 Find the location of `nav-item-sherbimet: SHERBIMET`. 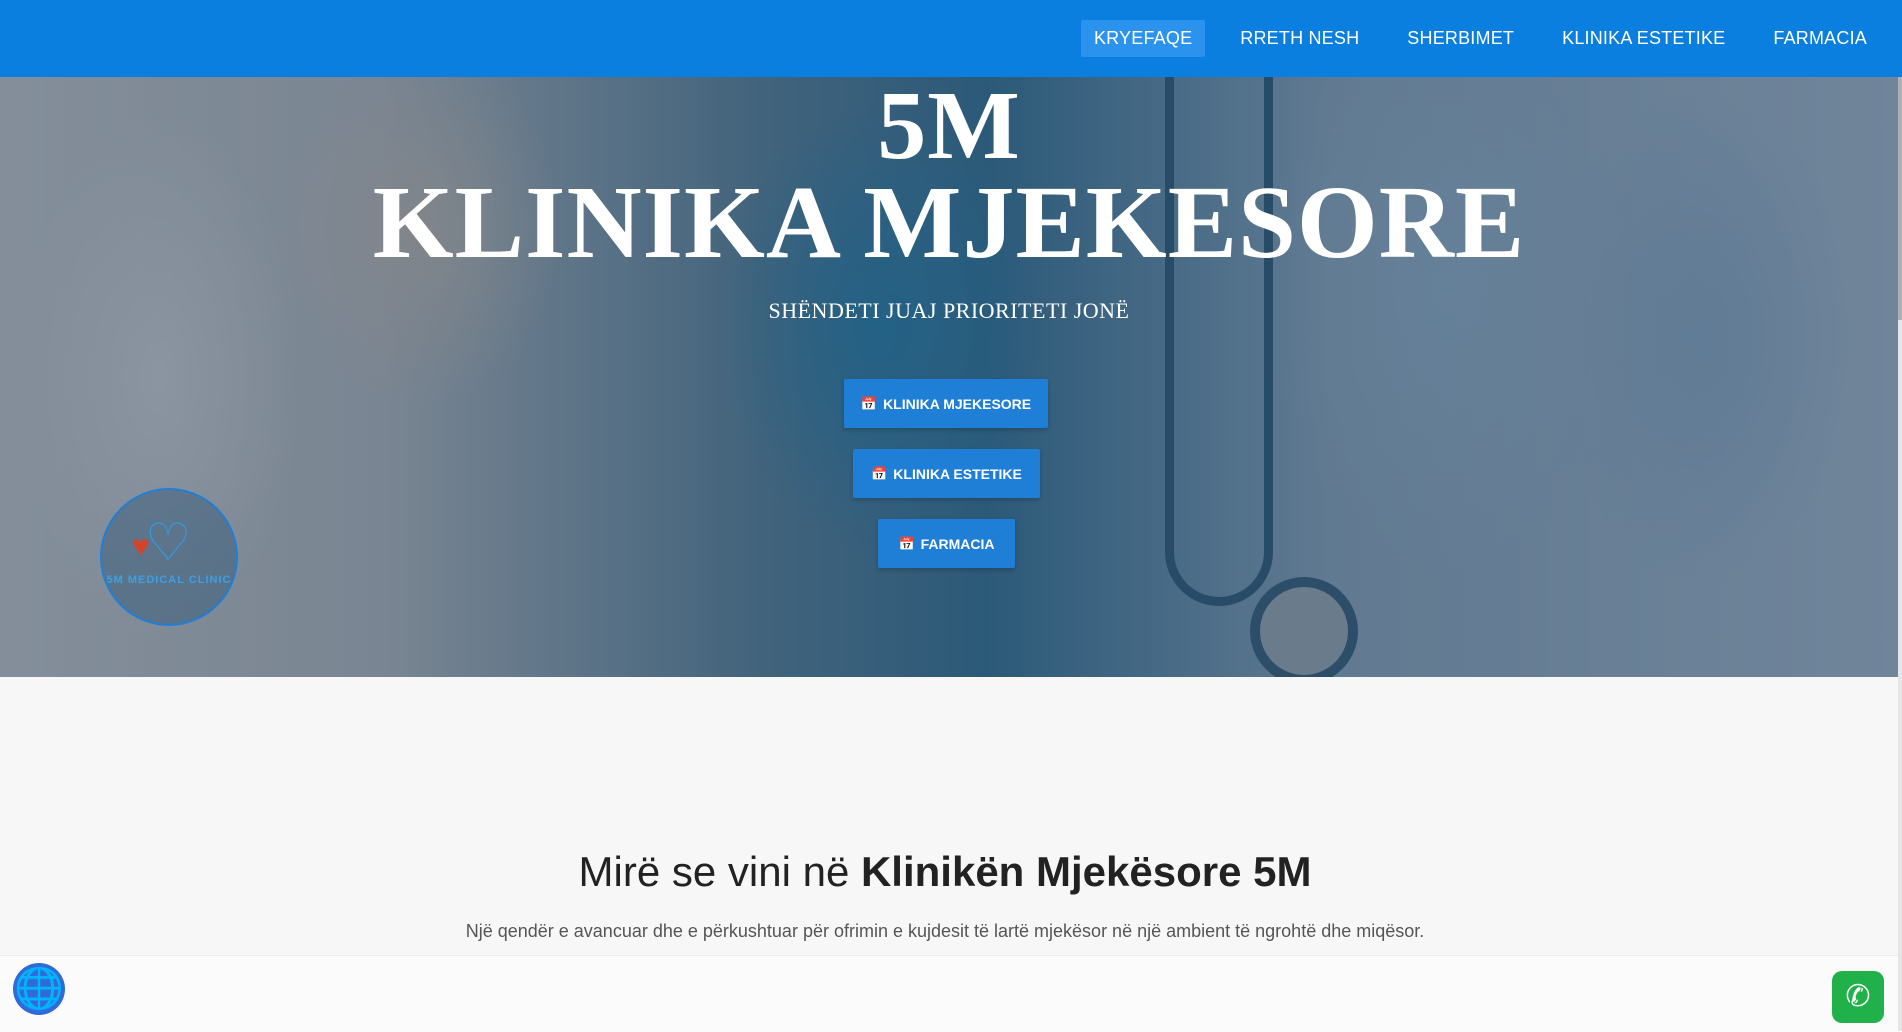

nav-item-sherbimet: SHERBIMET is located at coordinates (1460, 38).